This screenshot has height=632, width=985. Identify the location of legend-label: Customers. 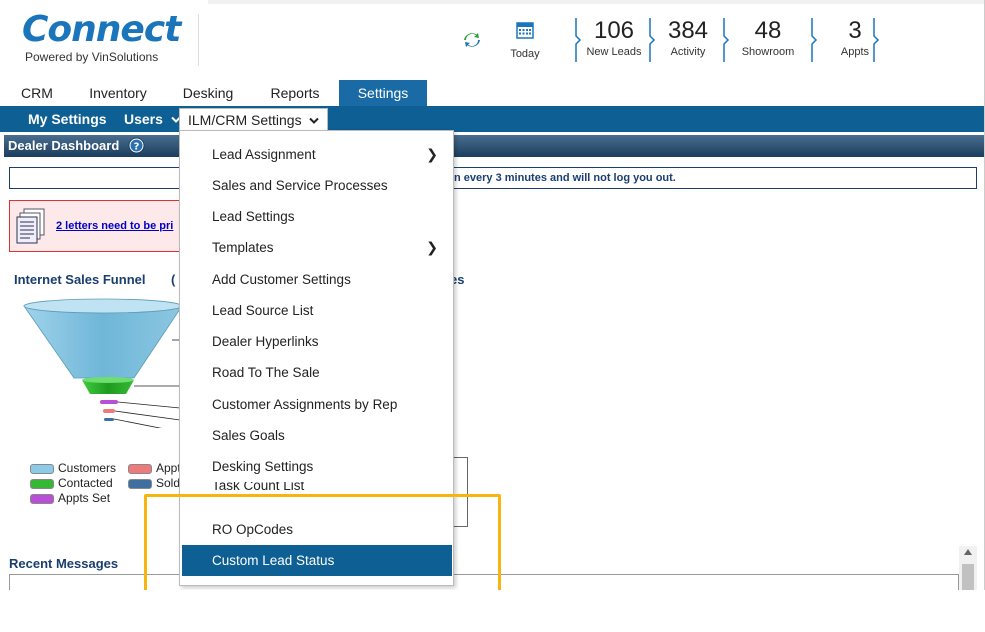
(87, 468).